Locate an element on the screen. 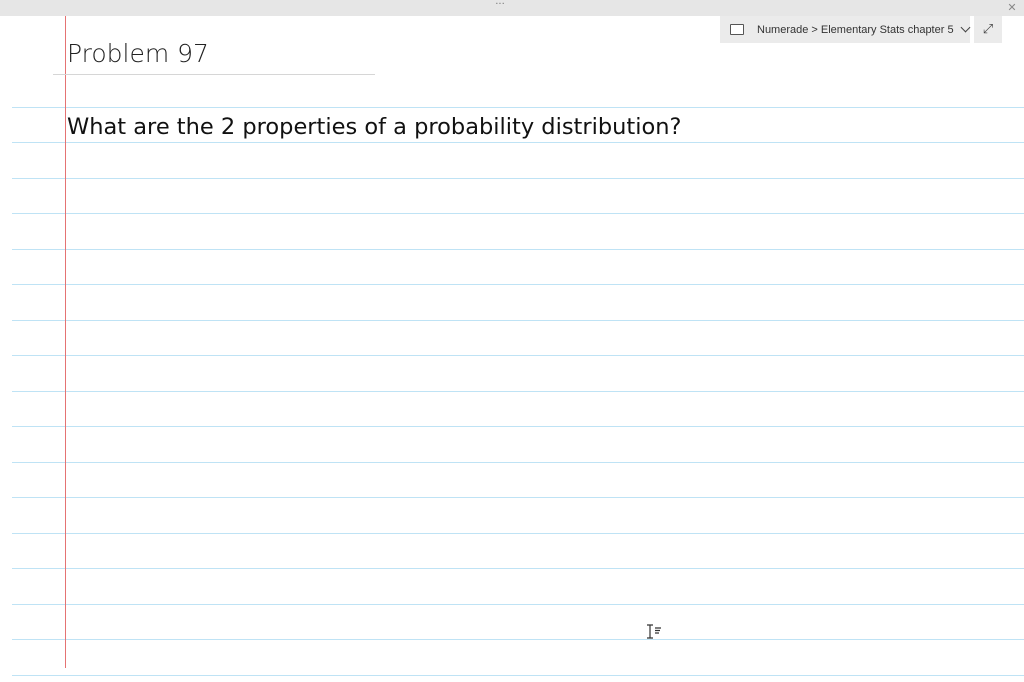  notebook-breadcrumb: Numerade > Elementary Stats chapter 5 is located at coordinates (845, 29).